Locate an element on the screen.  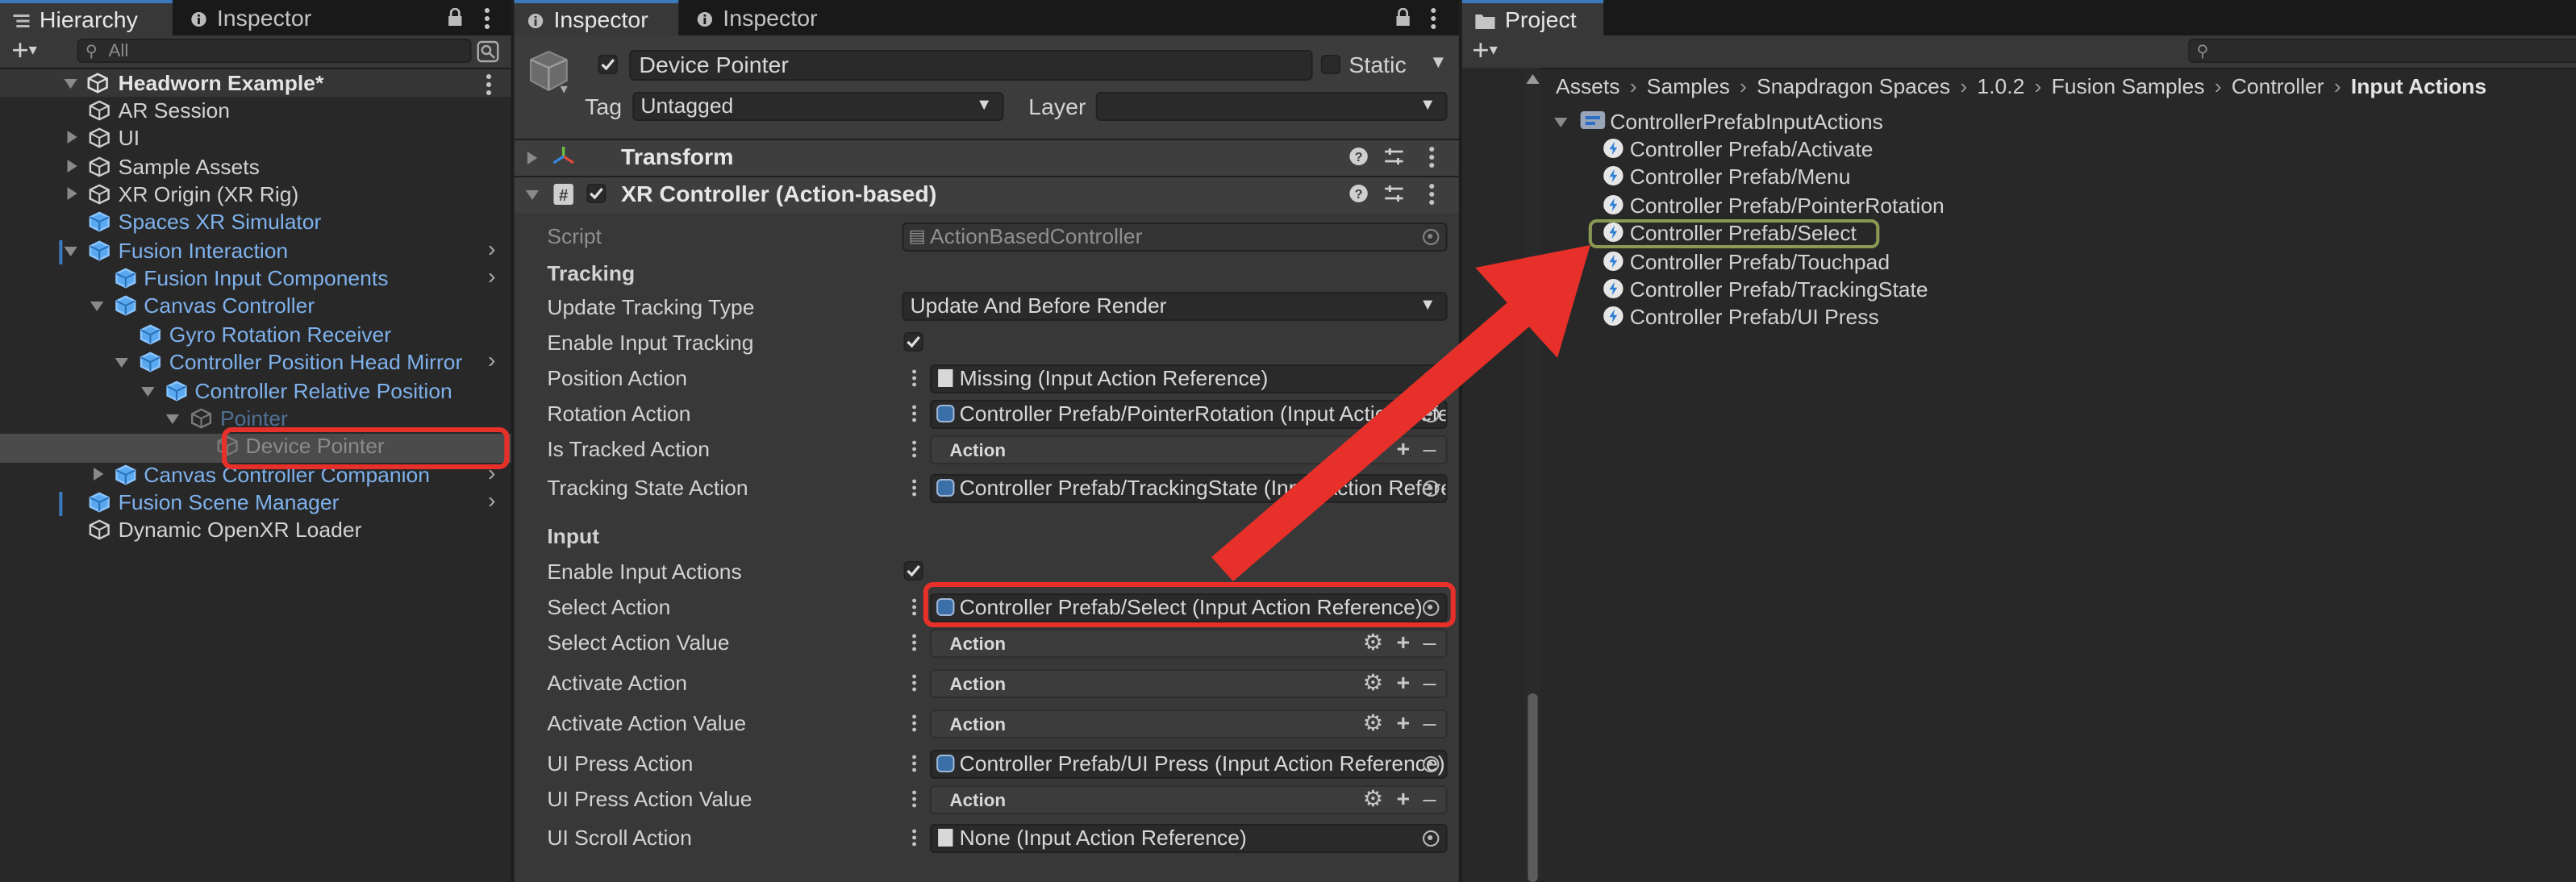
breadcrumb-item: 1.0.2 is located at coordinates (2000, 86).